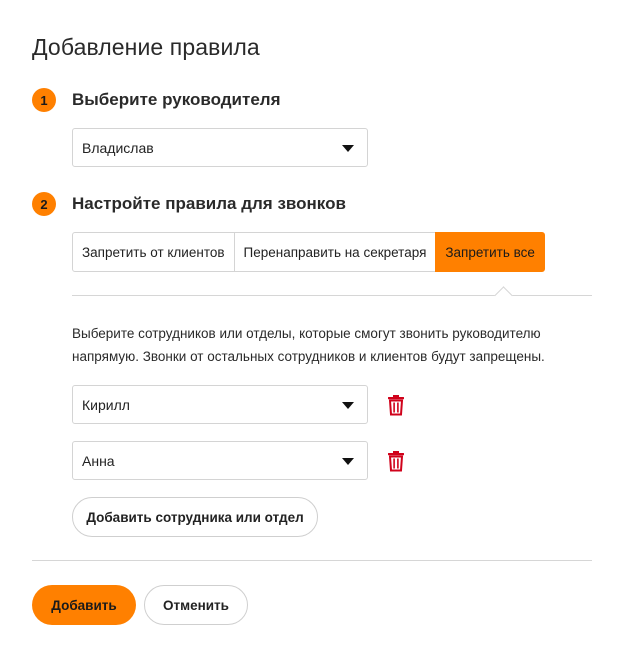 The height and width of the screenshot is (657, 624). Describe the element at coordinates (220, 460) in the screenshot. I see `employee-select: Анна` at that location.